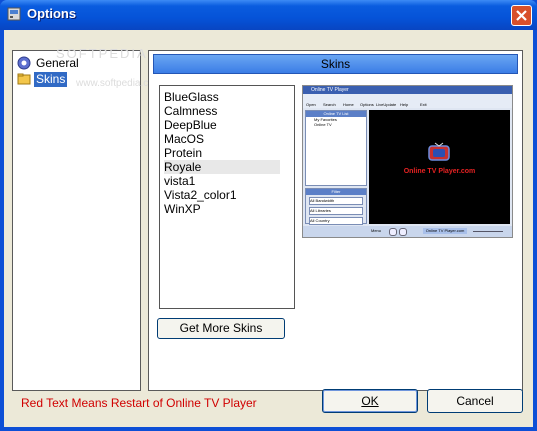 The width and height of the screenshot is (537, 431). Describe the element at coordinates (24, 63) in the screenshot. I see `gear-icon` at that location.